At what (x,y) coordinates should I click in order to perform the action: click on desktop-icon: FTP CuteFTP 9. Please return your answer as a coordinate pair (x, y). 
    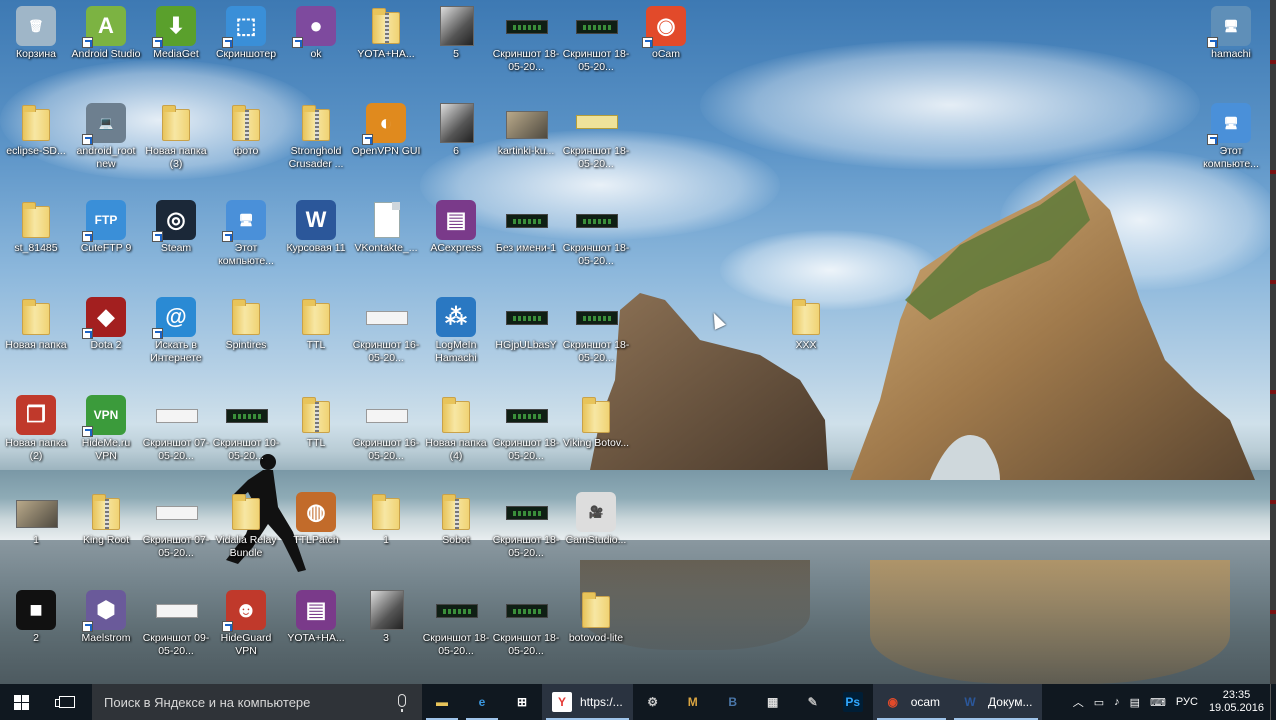
    Looking at the image, I should click on (106, 227).